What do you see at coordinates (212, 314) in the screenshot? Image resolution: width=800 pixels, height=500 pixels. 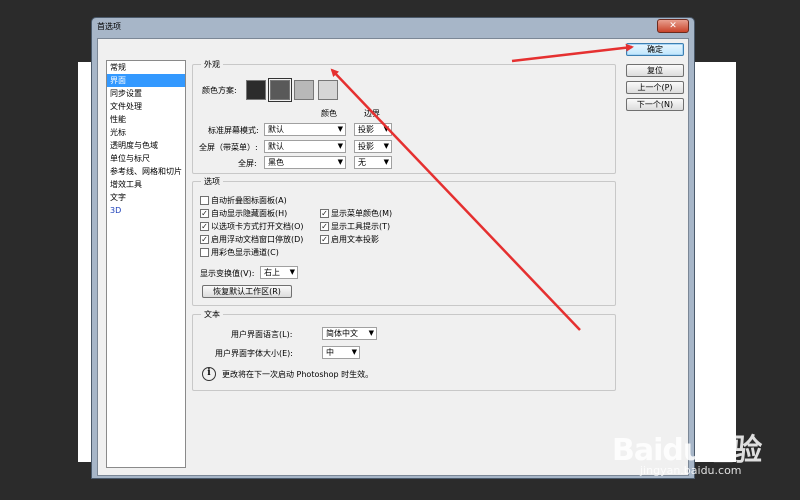 I see `text-legend: 文本` at bounding box center [212, 314].